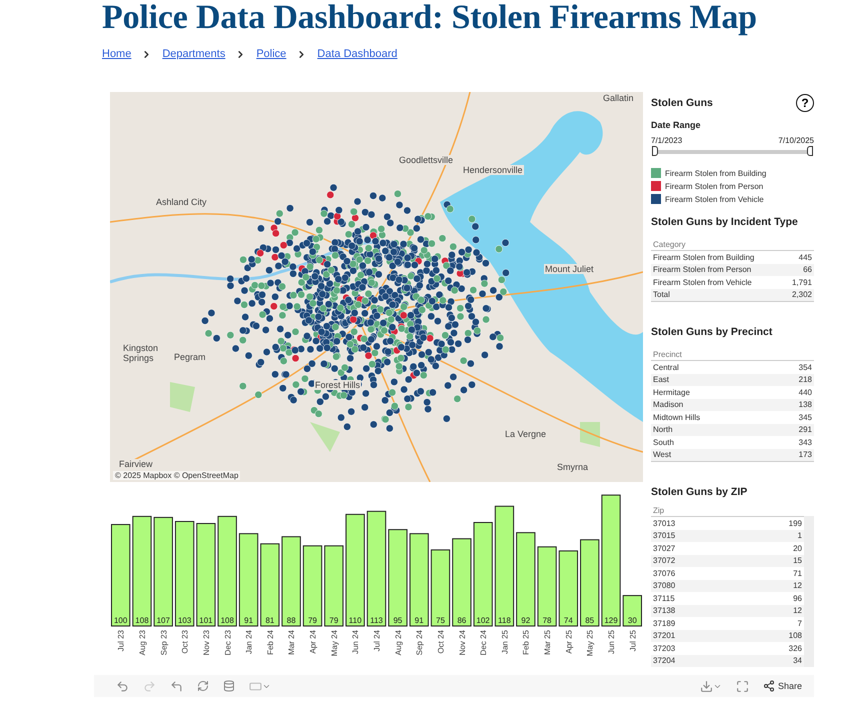 The height and width of the screenshot is (710, 856). Describe the element at coordinates (715, 173) in the screenshot. I see `legend-label: Firearm Stolen from Building` at that location.